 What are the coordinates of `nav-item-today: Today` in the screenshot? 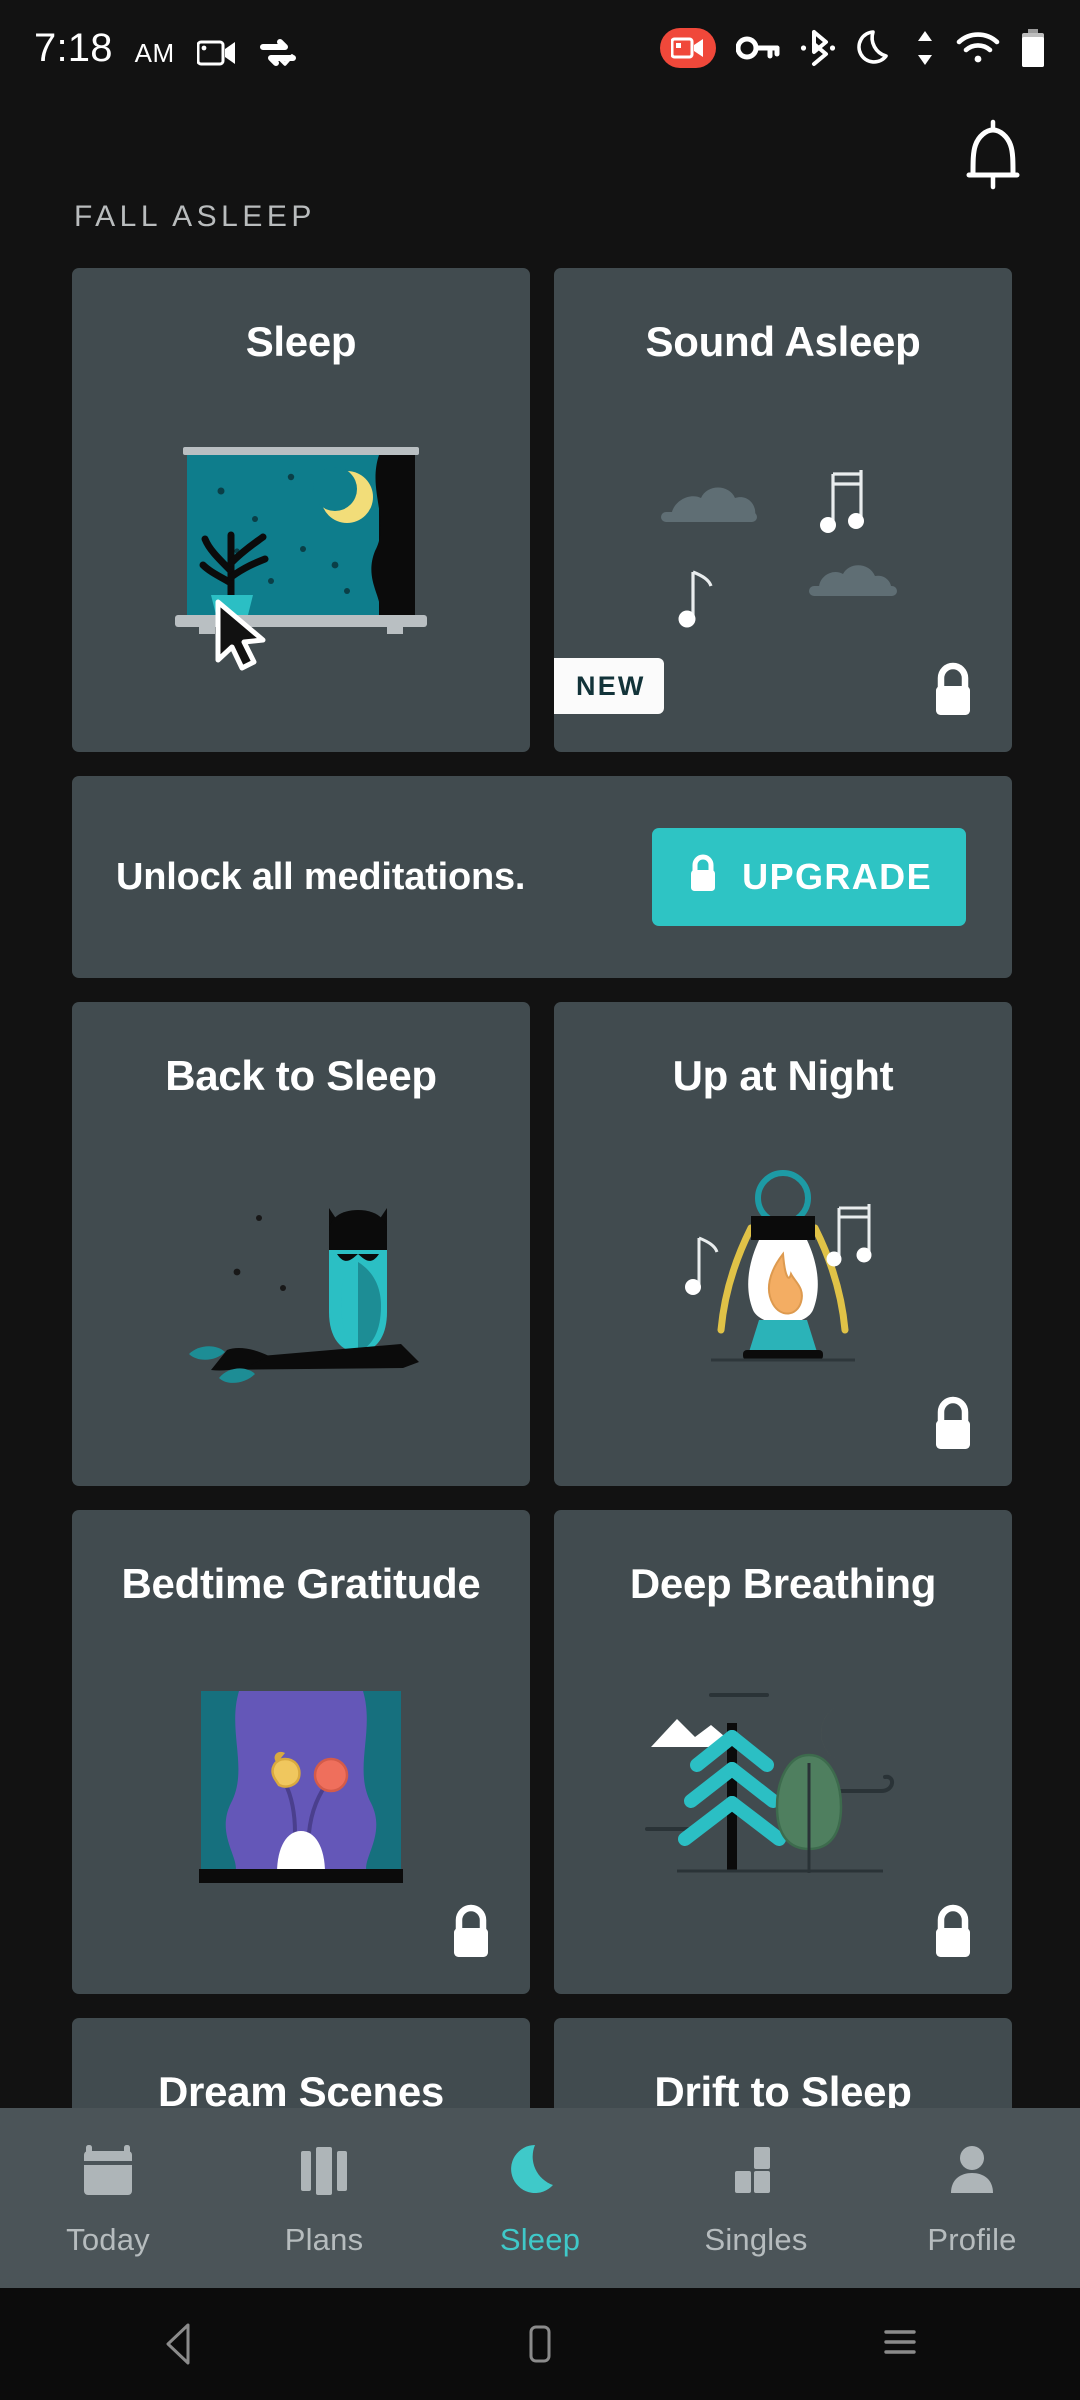 It's located at (108, 2198).